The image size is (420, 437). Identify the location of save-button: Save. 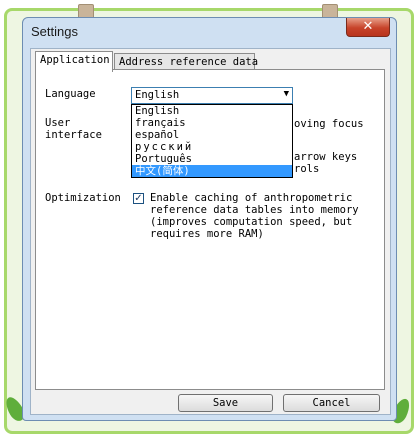
(225, 403).